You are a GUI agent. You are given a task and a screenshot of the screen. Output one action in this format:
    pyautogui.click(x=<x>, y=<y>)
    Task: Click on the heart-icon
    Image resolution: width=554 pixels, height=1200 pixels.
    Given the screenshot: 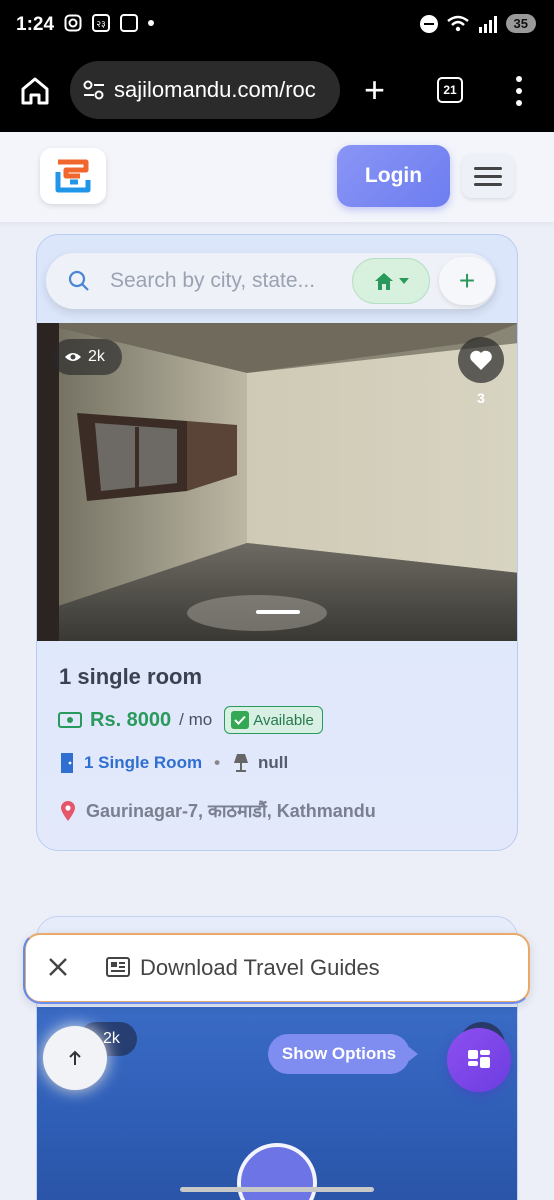 What is the action you would take?
    pyautogui.click(x=481, y=360)
    